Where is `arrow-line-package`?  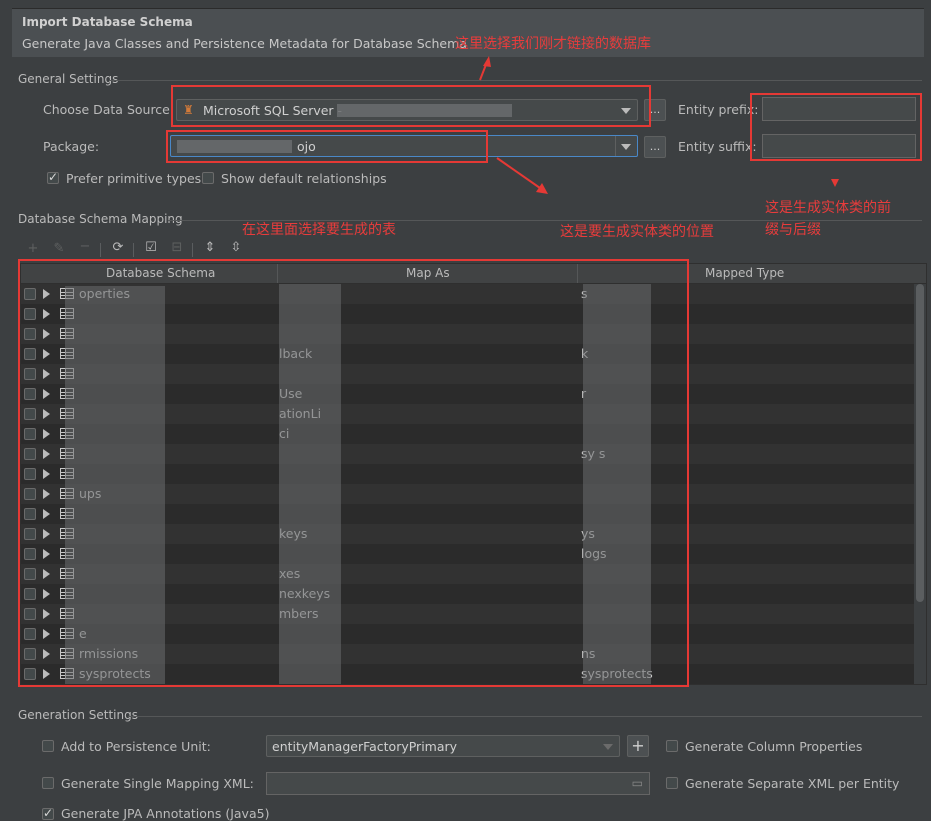
arrow-line-package is located at coordinates (518, 173).